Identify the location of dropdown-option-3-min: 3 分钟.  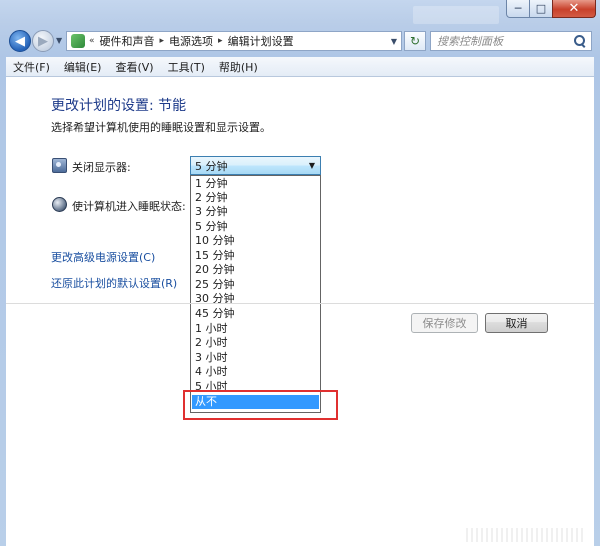
(255, 212).